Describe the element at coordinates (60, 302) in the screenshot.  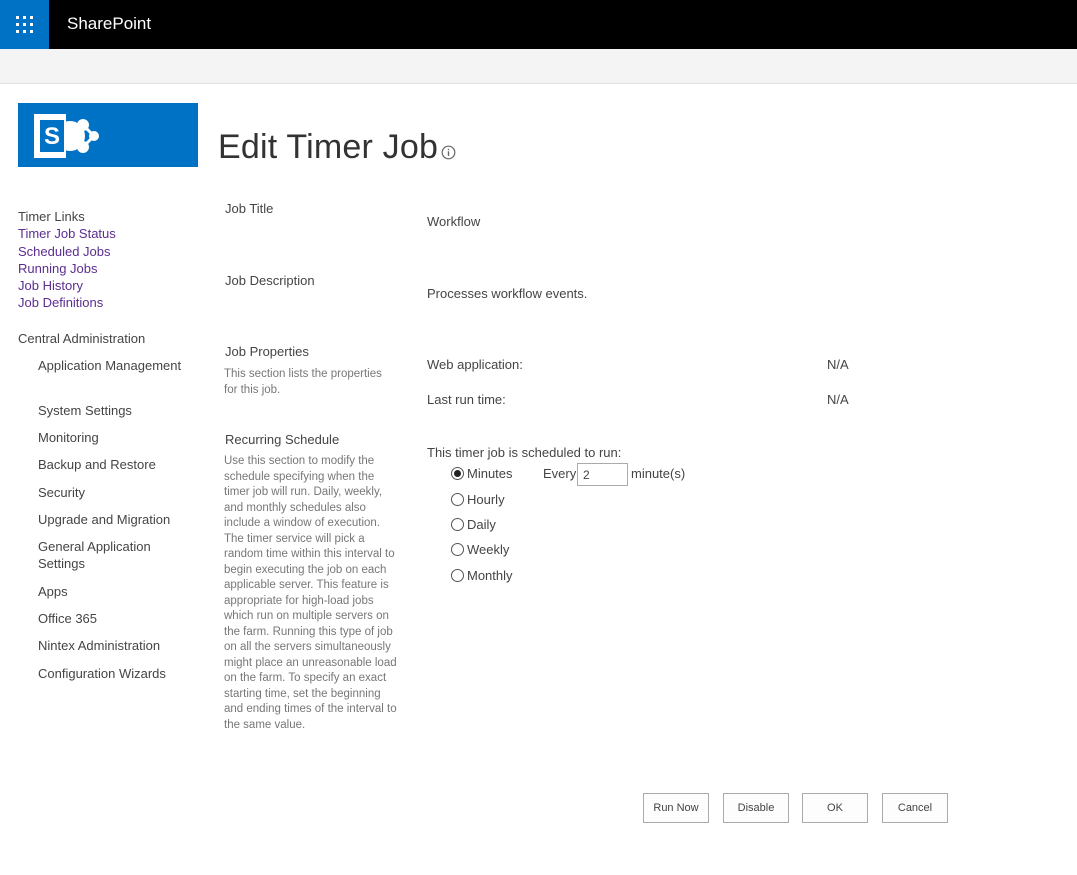
I see `nav-link-job-definitions: Job Definitions` at that location.